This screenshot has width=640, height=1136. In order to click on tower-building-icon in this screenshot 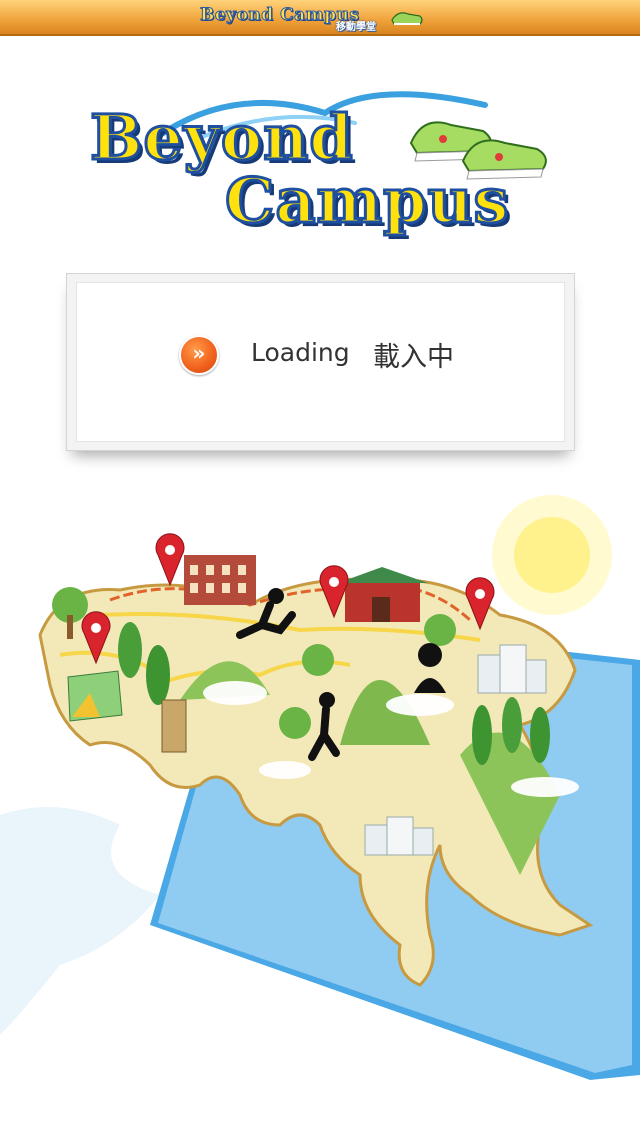, I will do `click(174, 726)`.